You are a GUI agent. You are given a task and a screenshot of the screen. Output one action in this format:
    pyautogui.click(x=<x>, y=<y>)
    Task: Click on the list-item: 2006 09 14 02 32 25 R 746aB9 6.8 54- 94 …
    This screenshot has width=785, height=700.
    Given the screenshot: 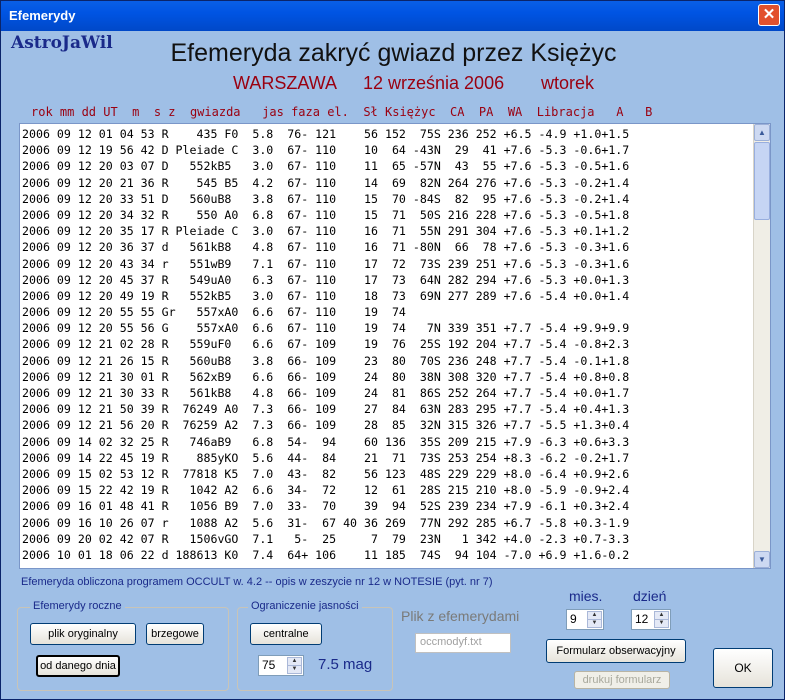 What is the action you would take?
    pyautogui.click(x=387, y=442)
    